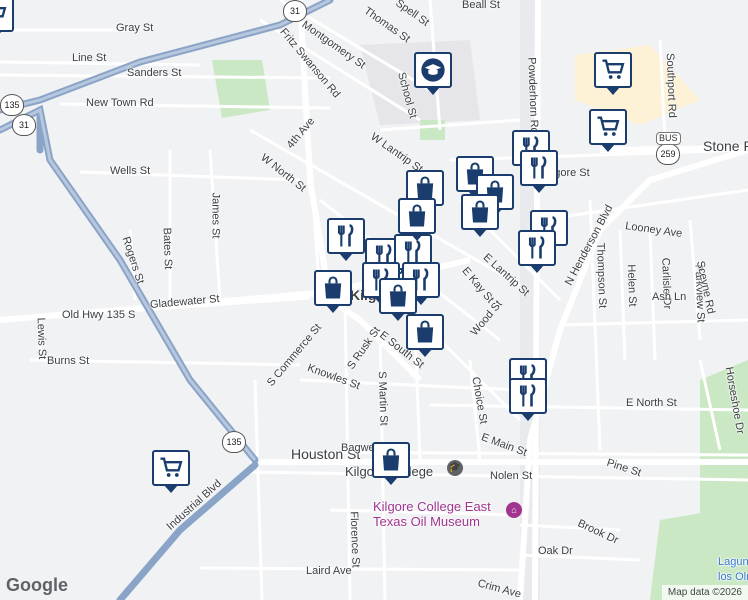 Image resolution: width=748 pixels, height=600 pixels. What do you see at coordinates (89, 58) in the screenshot?
I see `street-label: Line St` at bounding box center [89, 58].